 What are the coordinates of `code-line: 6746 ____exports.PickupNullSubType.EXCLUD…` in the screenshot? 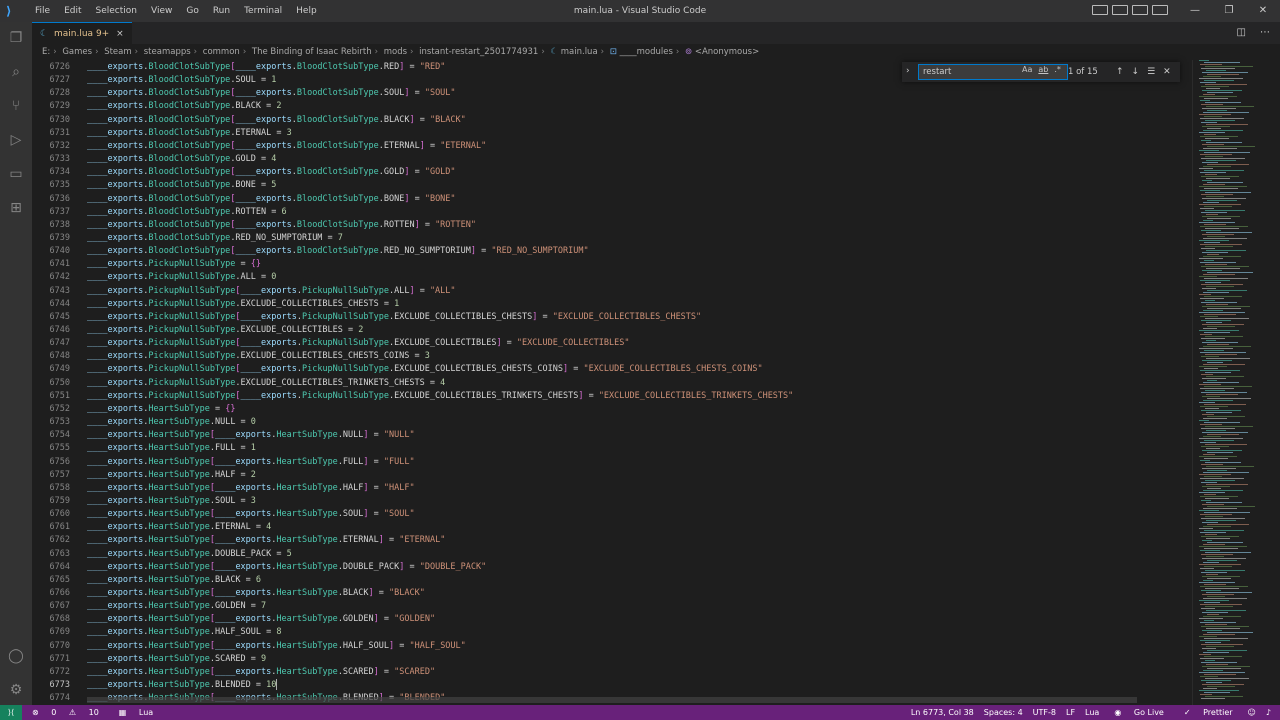 It's located at (612, 330).